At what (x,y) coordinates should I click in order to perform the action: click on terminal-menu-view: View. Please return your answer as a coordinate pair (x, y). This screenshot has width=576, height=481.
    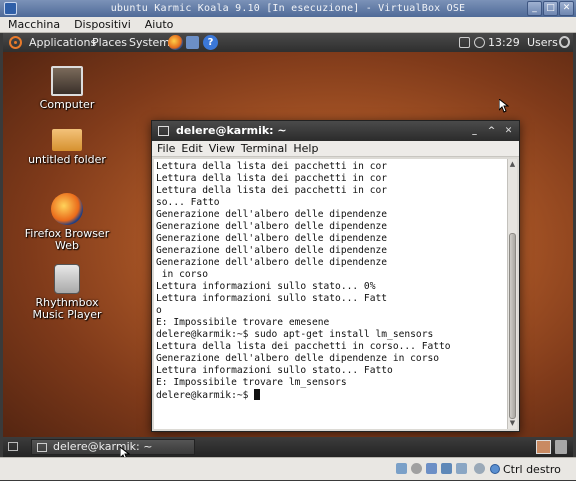
    Looking at the image, I should click on (222, 149).